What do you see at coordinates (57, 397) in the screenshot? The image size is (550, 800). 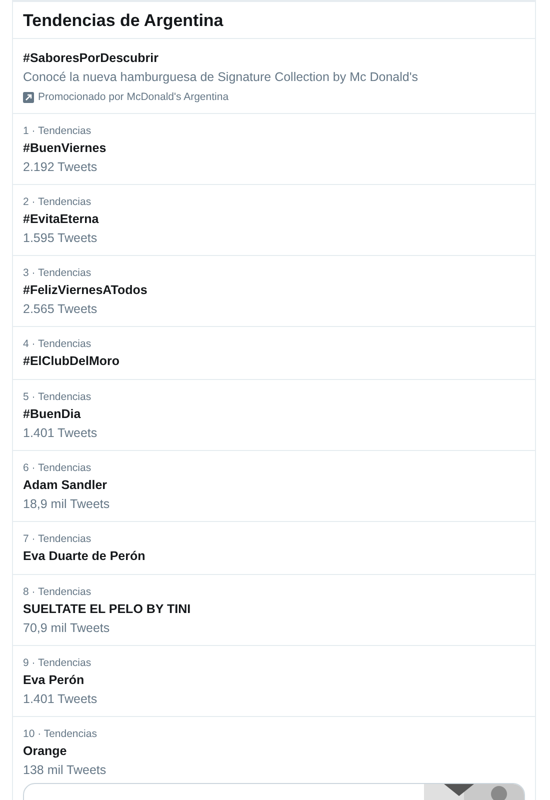 I see `trend-context: 5 · Tendencias` at bounding box center [57, 397].